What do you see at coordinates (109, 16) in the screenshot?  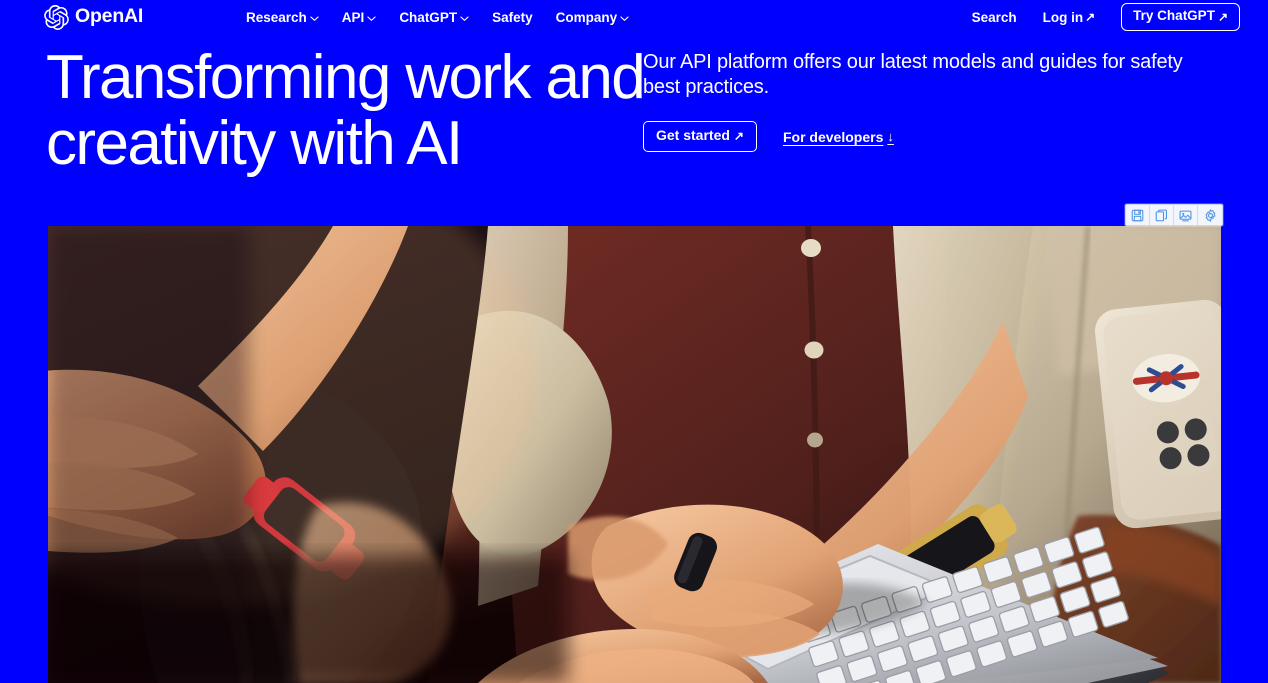 I see `brand-name-text: OpenAI` at bounding box center [109, 16].